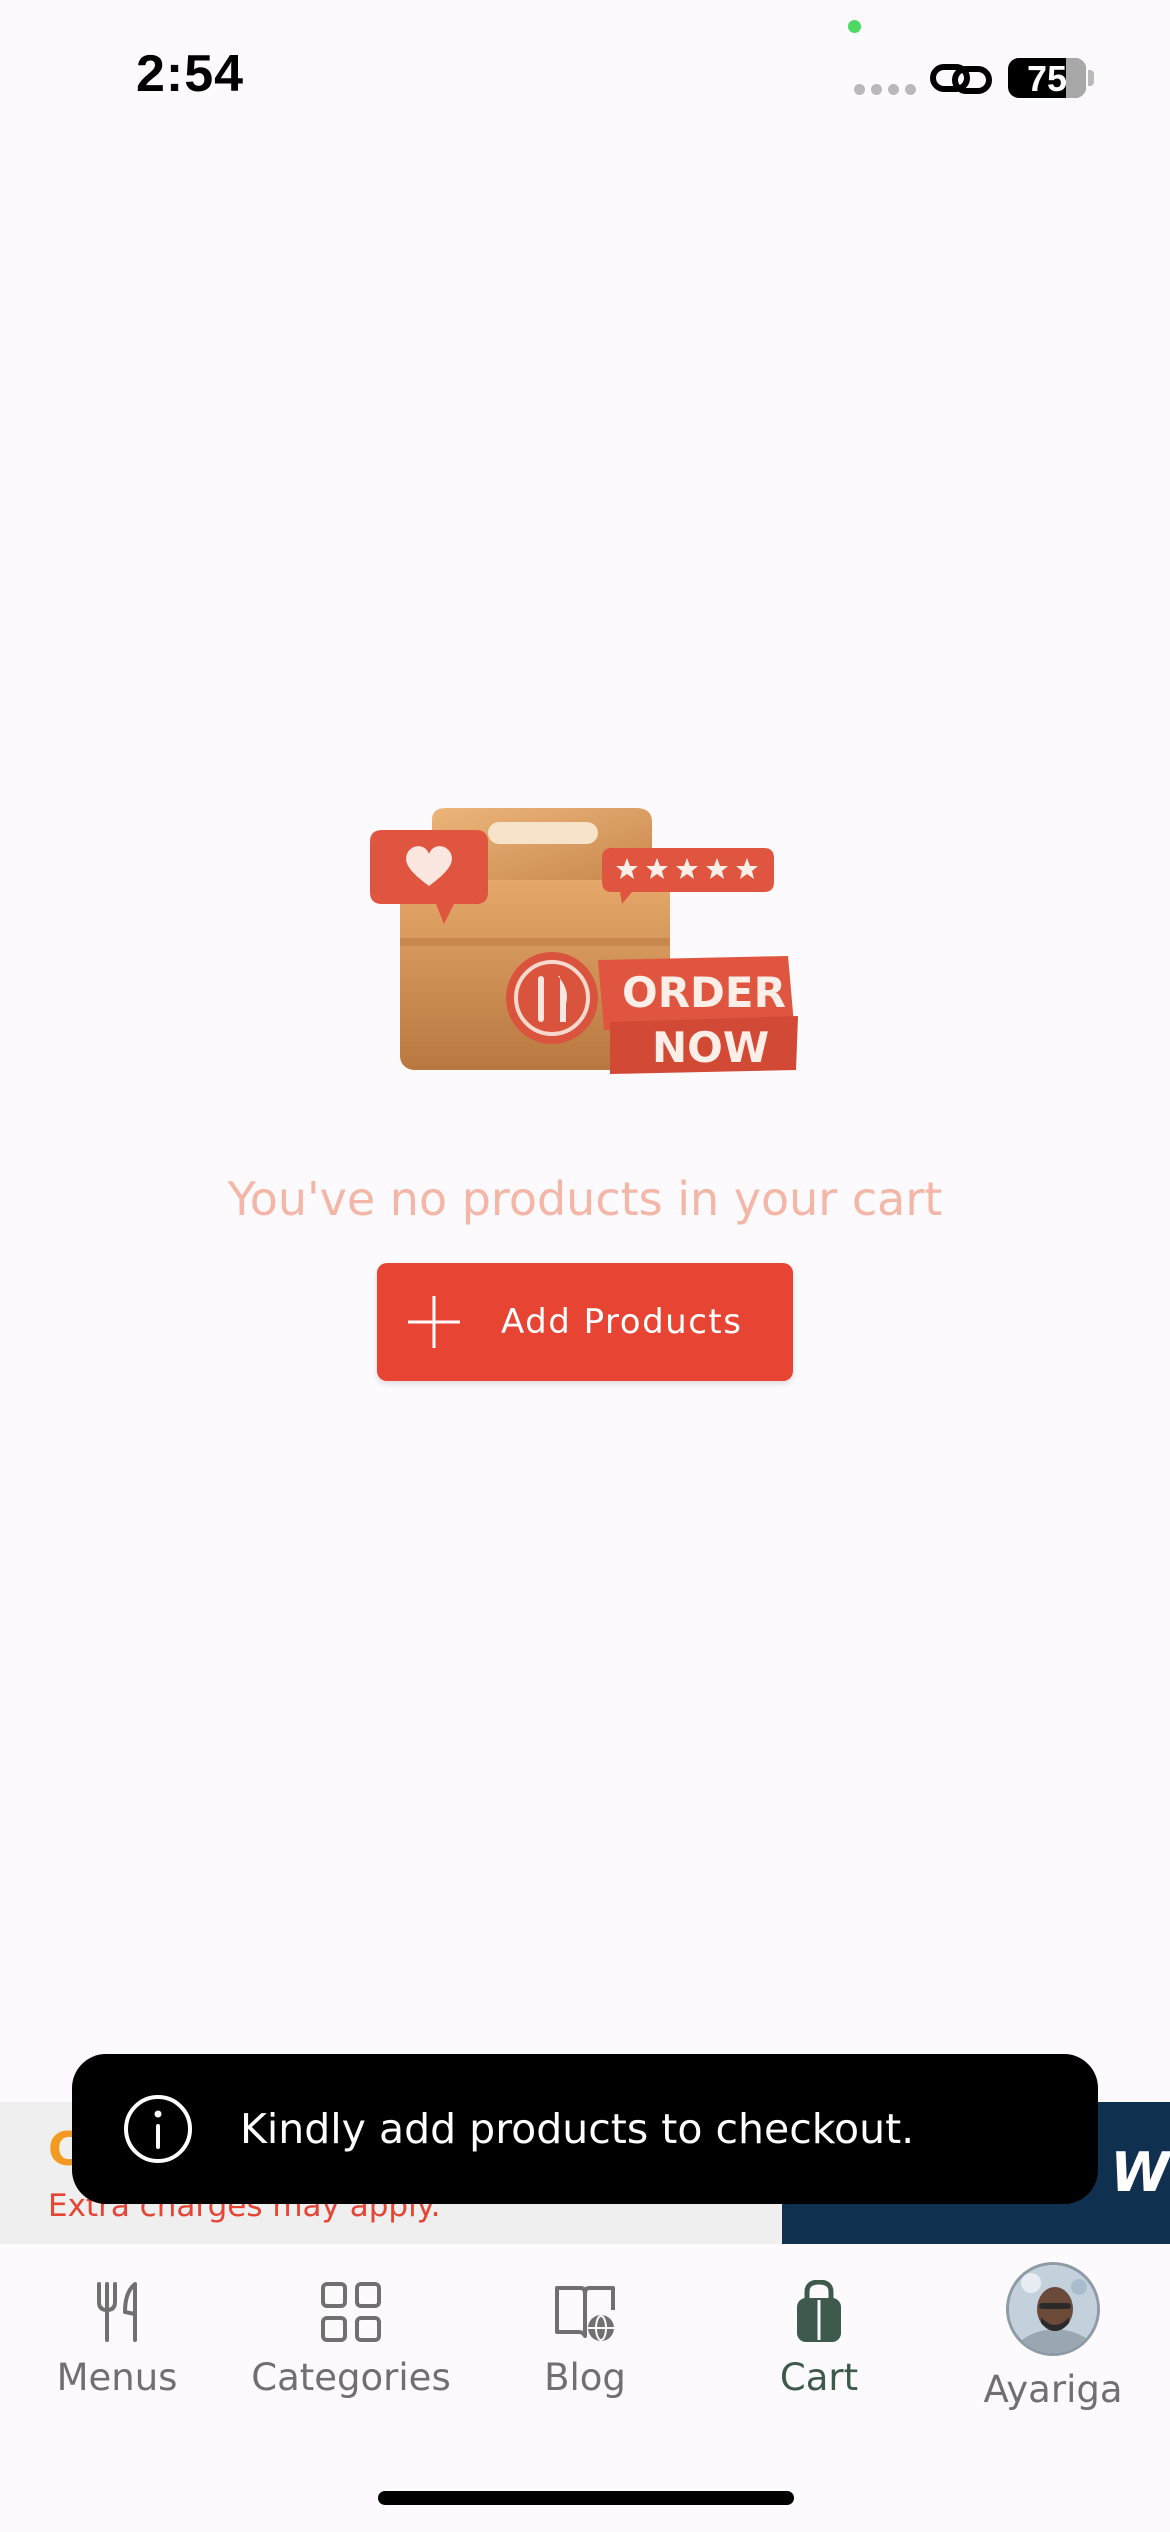 Image resolution: width=1170 pixels, height=2532 pixels. I want to click on nav-item-cart: Cart, so click(819, 2344).